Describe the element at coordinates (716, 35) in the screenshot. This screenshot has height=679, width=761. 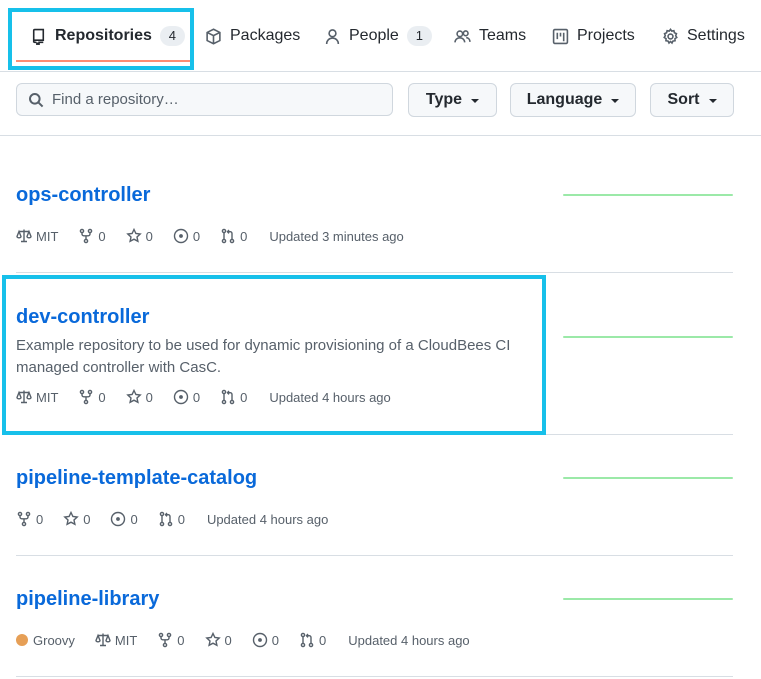
I see `tab-label: Settings` at that location.